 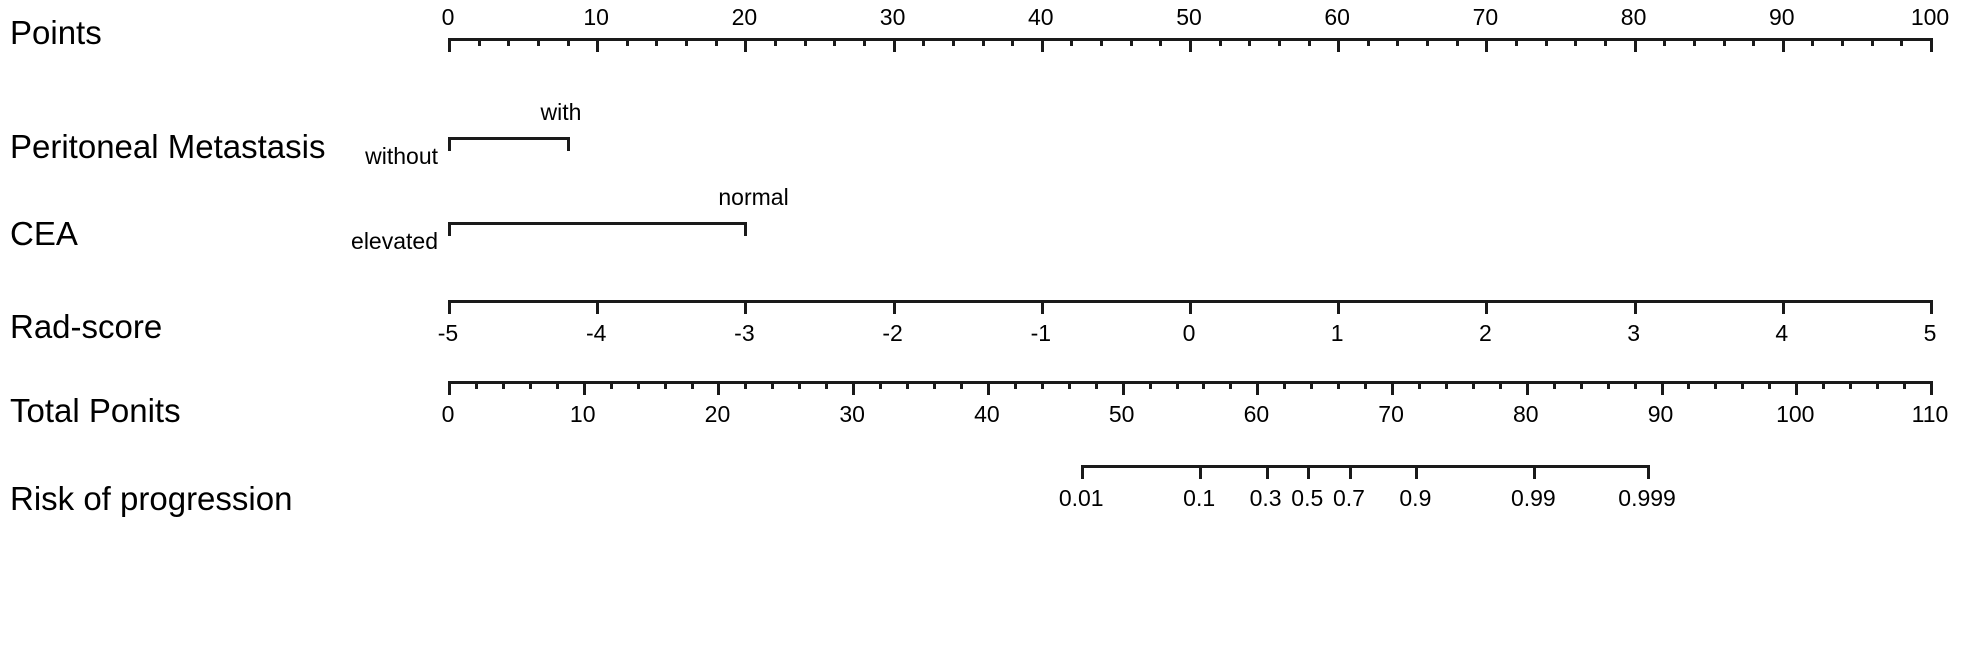 What do you see at coordinates (448, 333) in the screenshot?
I see `tick-label-rad-score: -5` at bounding box center [448, 333].